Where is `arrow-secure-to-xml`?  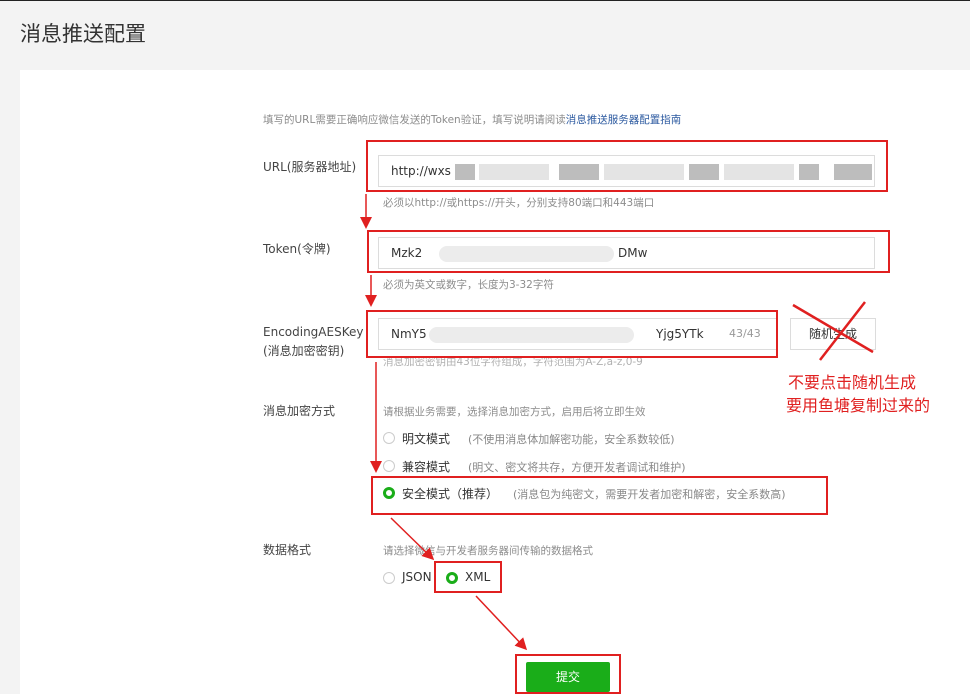
arrow-secure-to-xml is located at coordinates (412, 539).